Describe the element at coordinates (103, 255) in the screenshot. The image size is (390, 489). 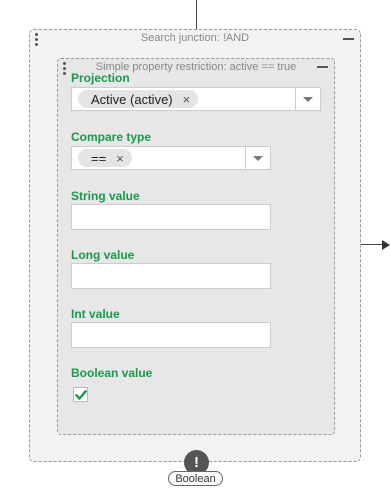
I see `long-value-label: Long value` at that location.